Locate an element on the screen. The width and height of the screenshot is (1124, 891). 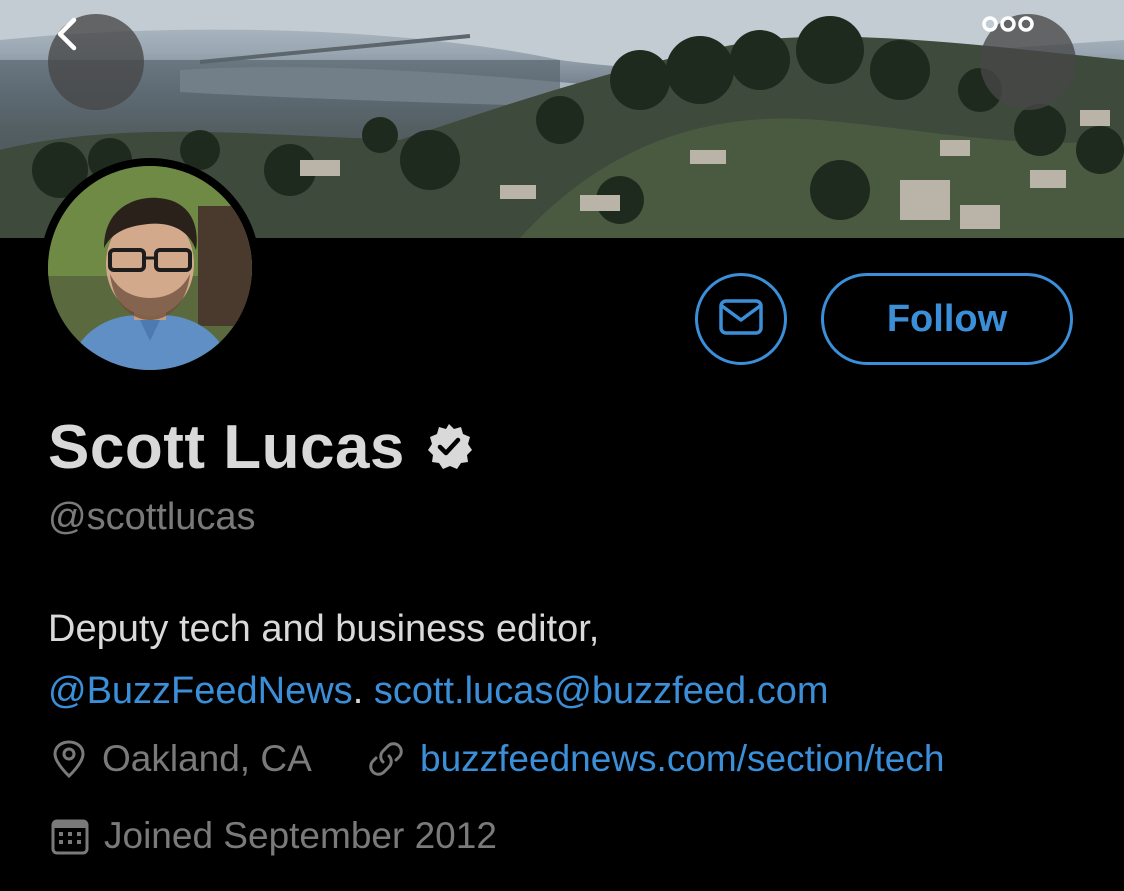
bio-mention-link: @BuzzFeedNews is located at coordinates (200, 691).